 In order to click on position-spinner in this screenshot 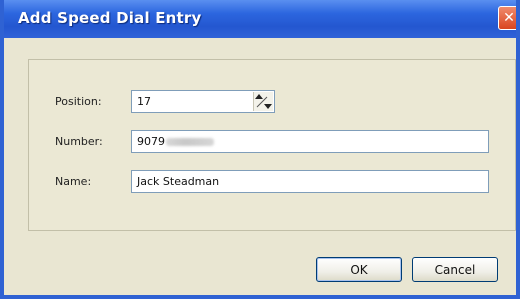, I will do `click(263, 101)`.